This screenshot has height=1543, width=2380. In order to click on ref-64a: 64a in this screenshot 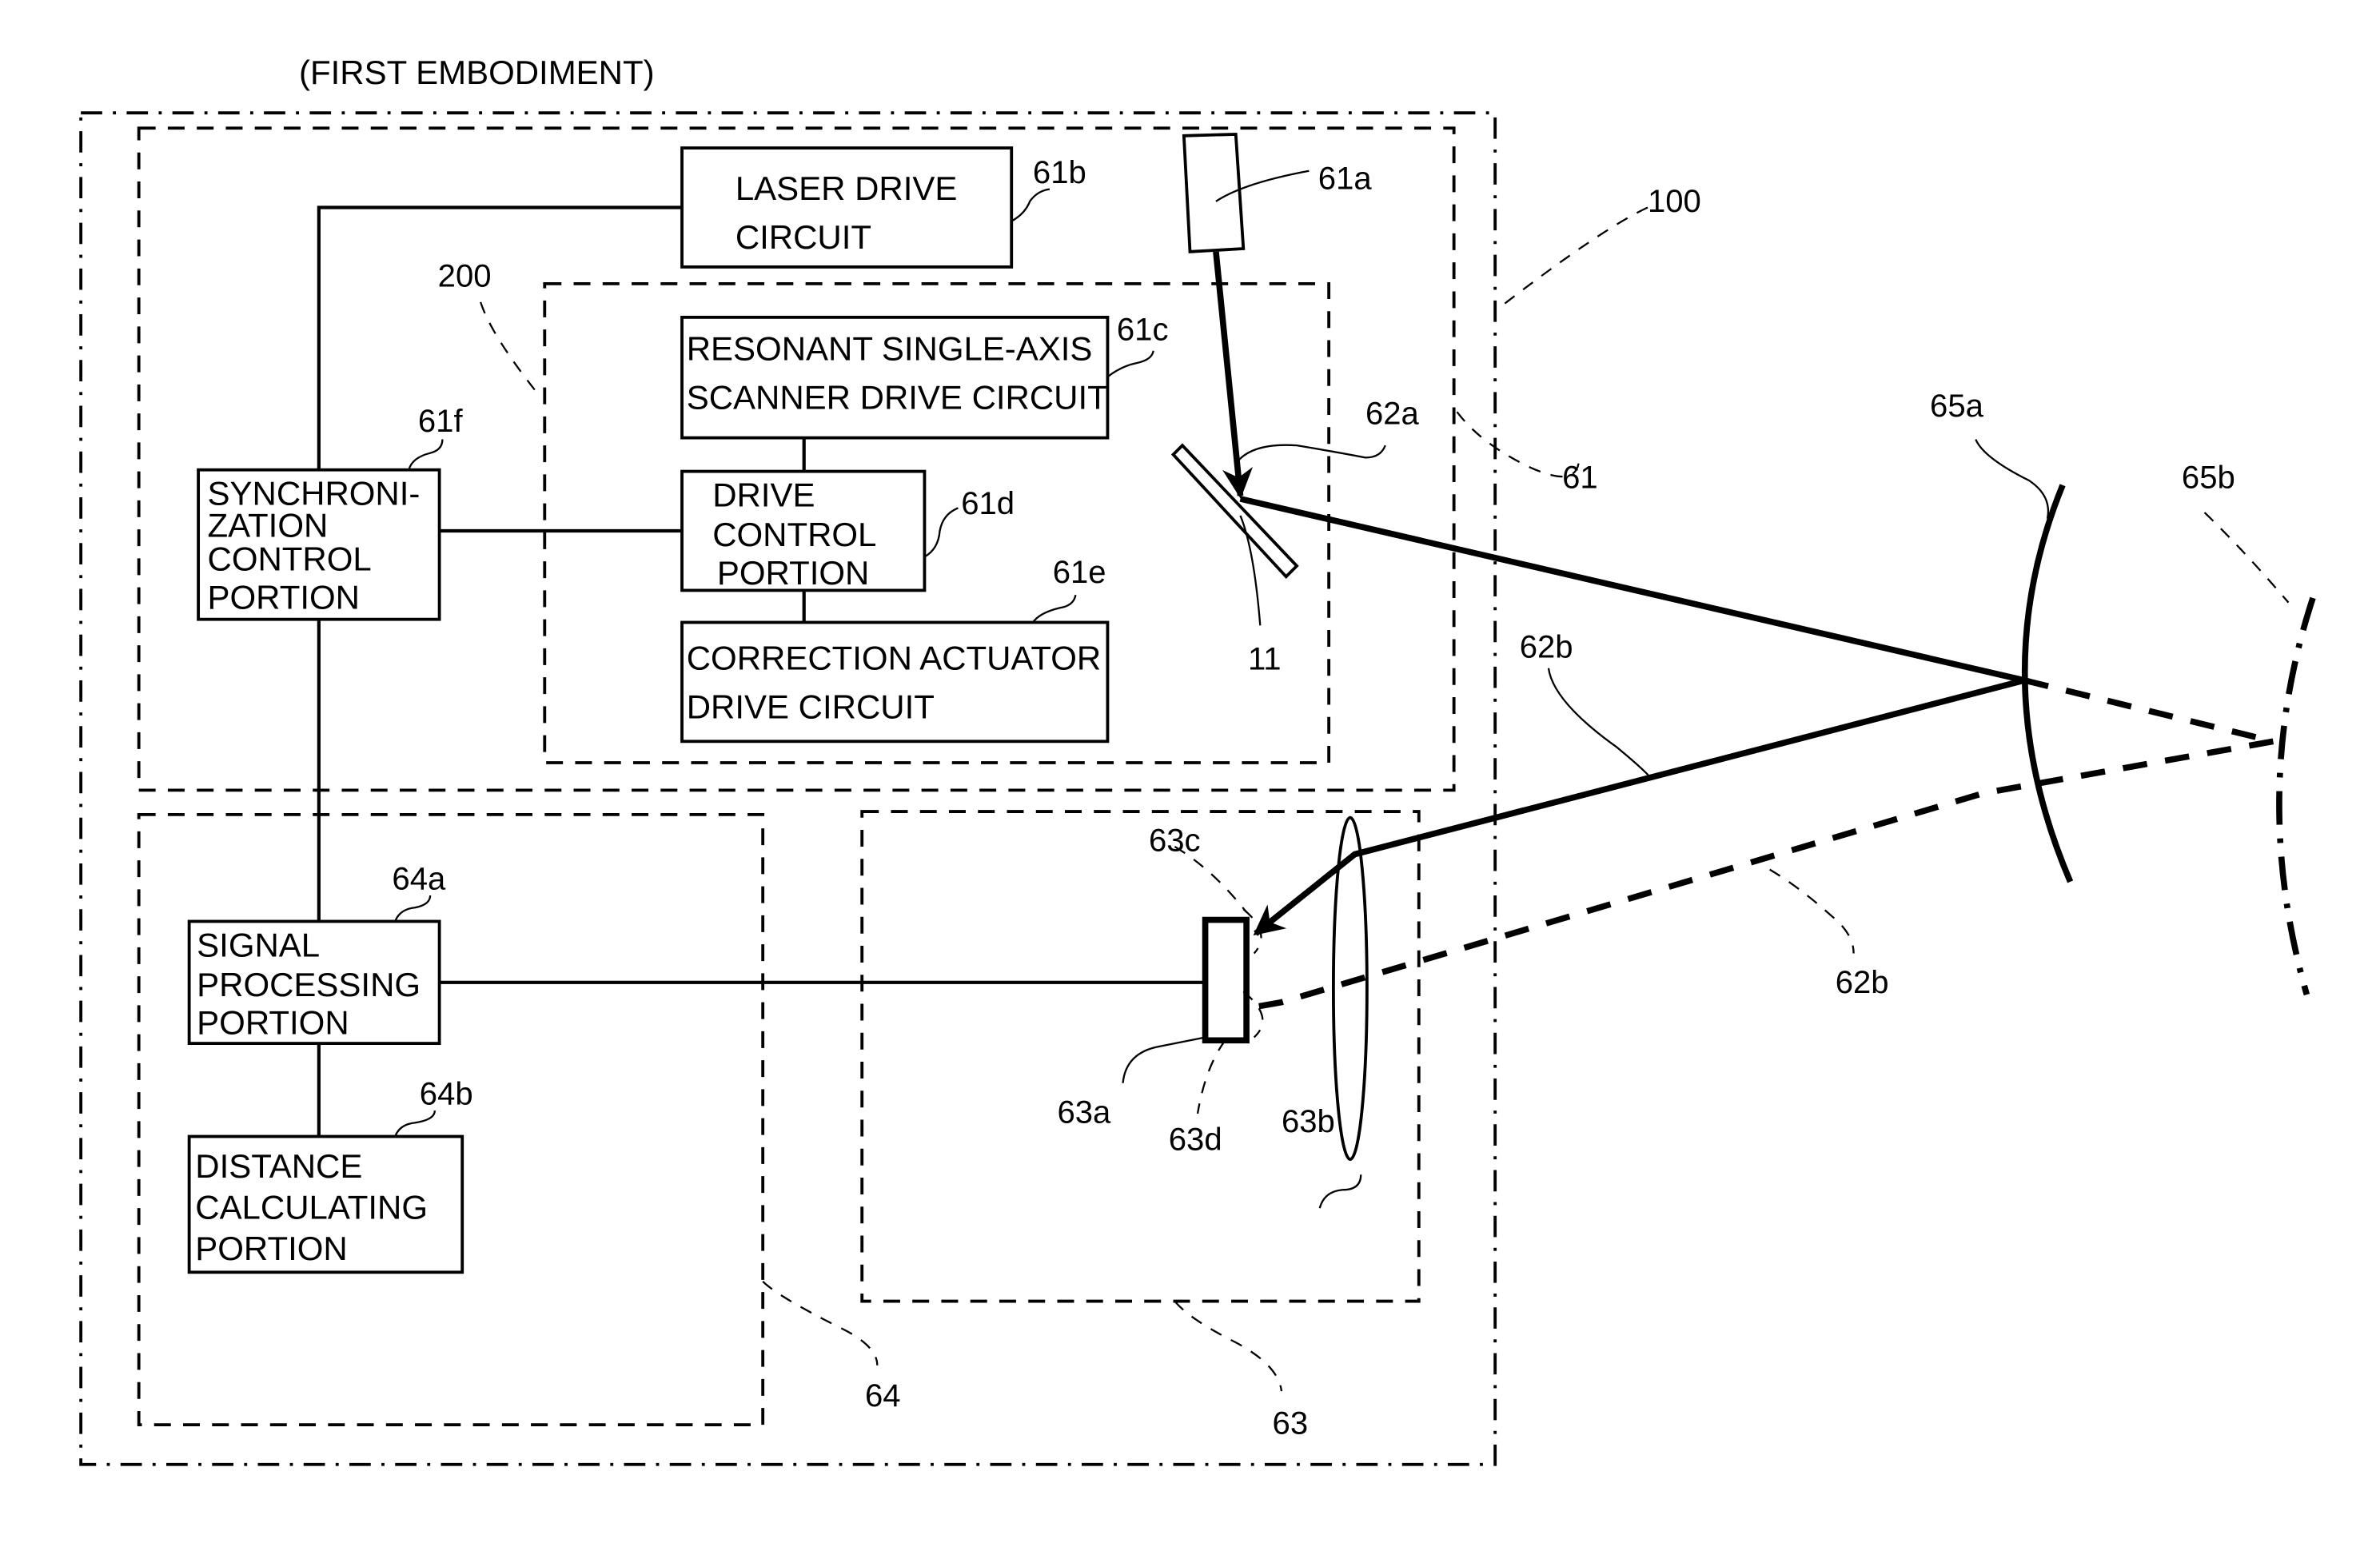, I will do `click(419, 879)`.